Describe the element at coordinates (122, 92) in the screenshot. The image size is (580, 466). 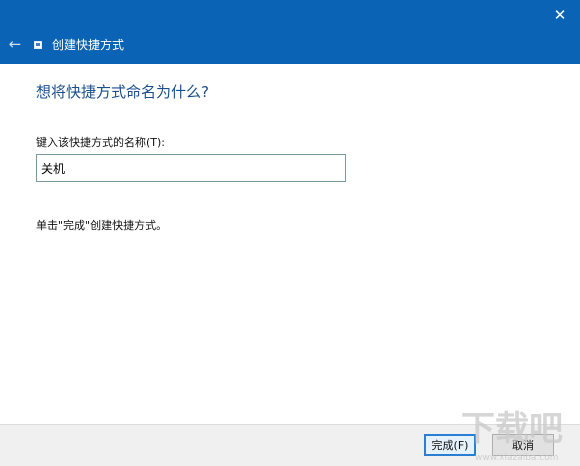
I see `page-heading: 想将快捷方式命名为什么?` at that location.